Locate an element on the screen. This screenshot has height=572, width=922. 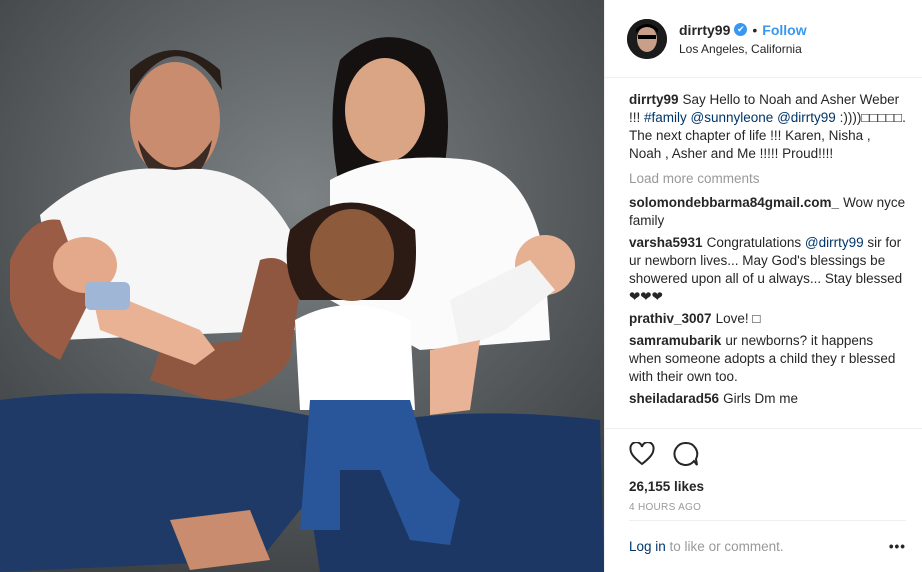
likes-count: 26,155 likes is located at coordinates (767, 486).